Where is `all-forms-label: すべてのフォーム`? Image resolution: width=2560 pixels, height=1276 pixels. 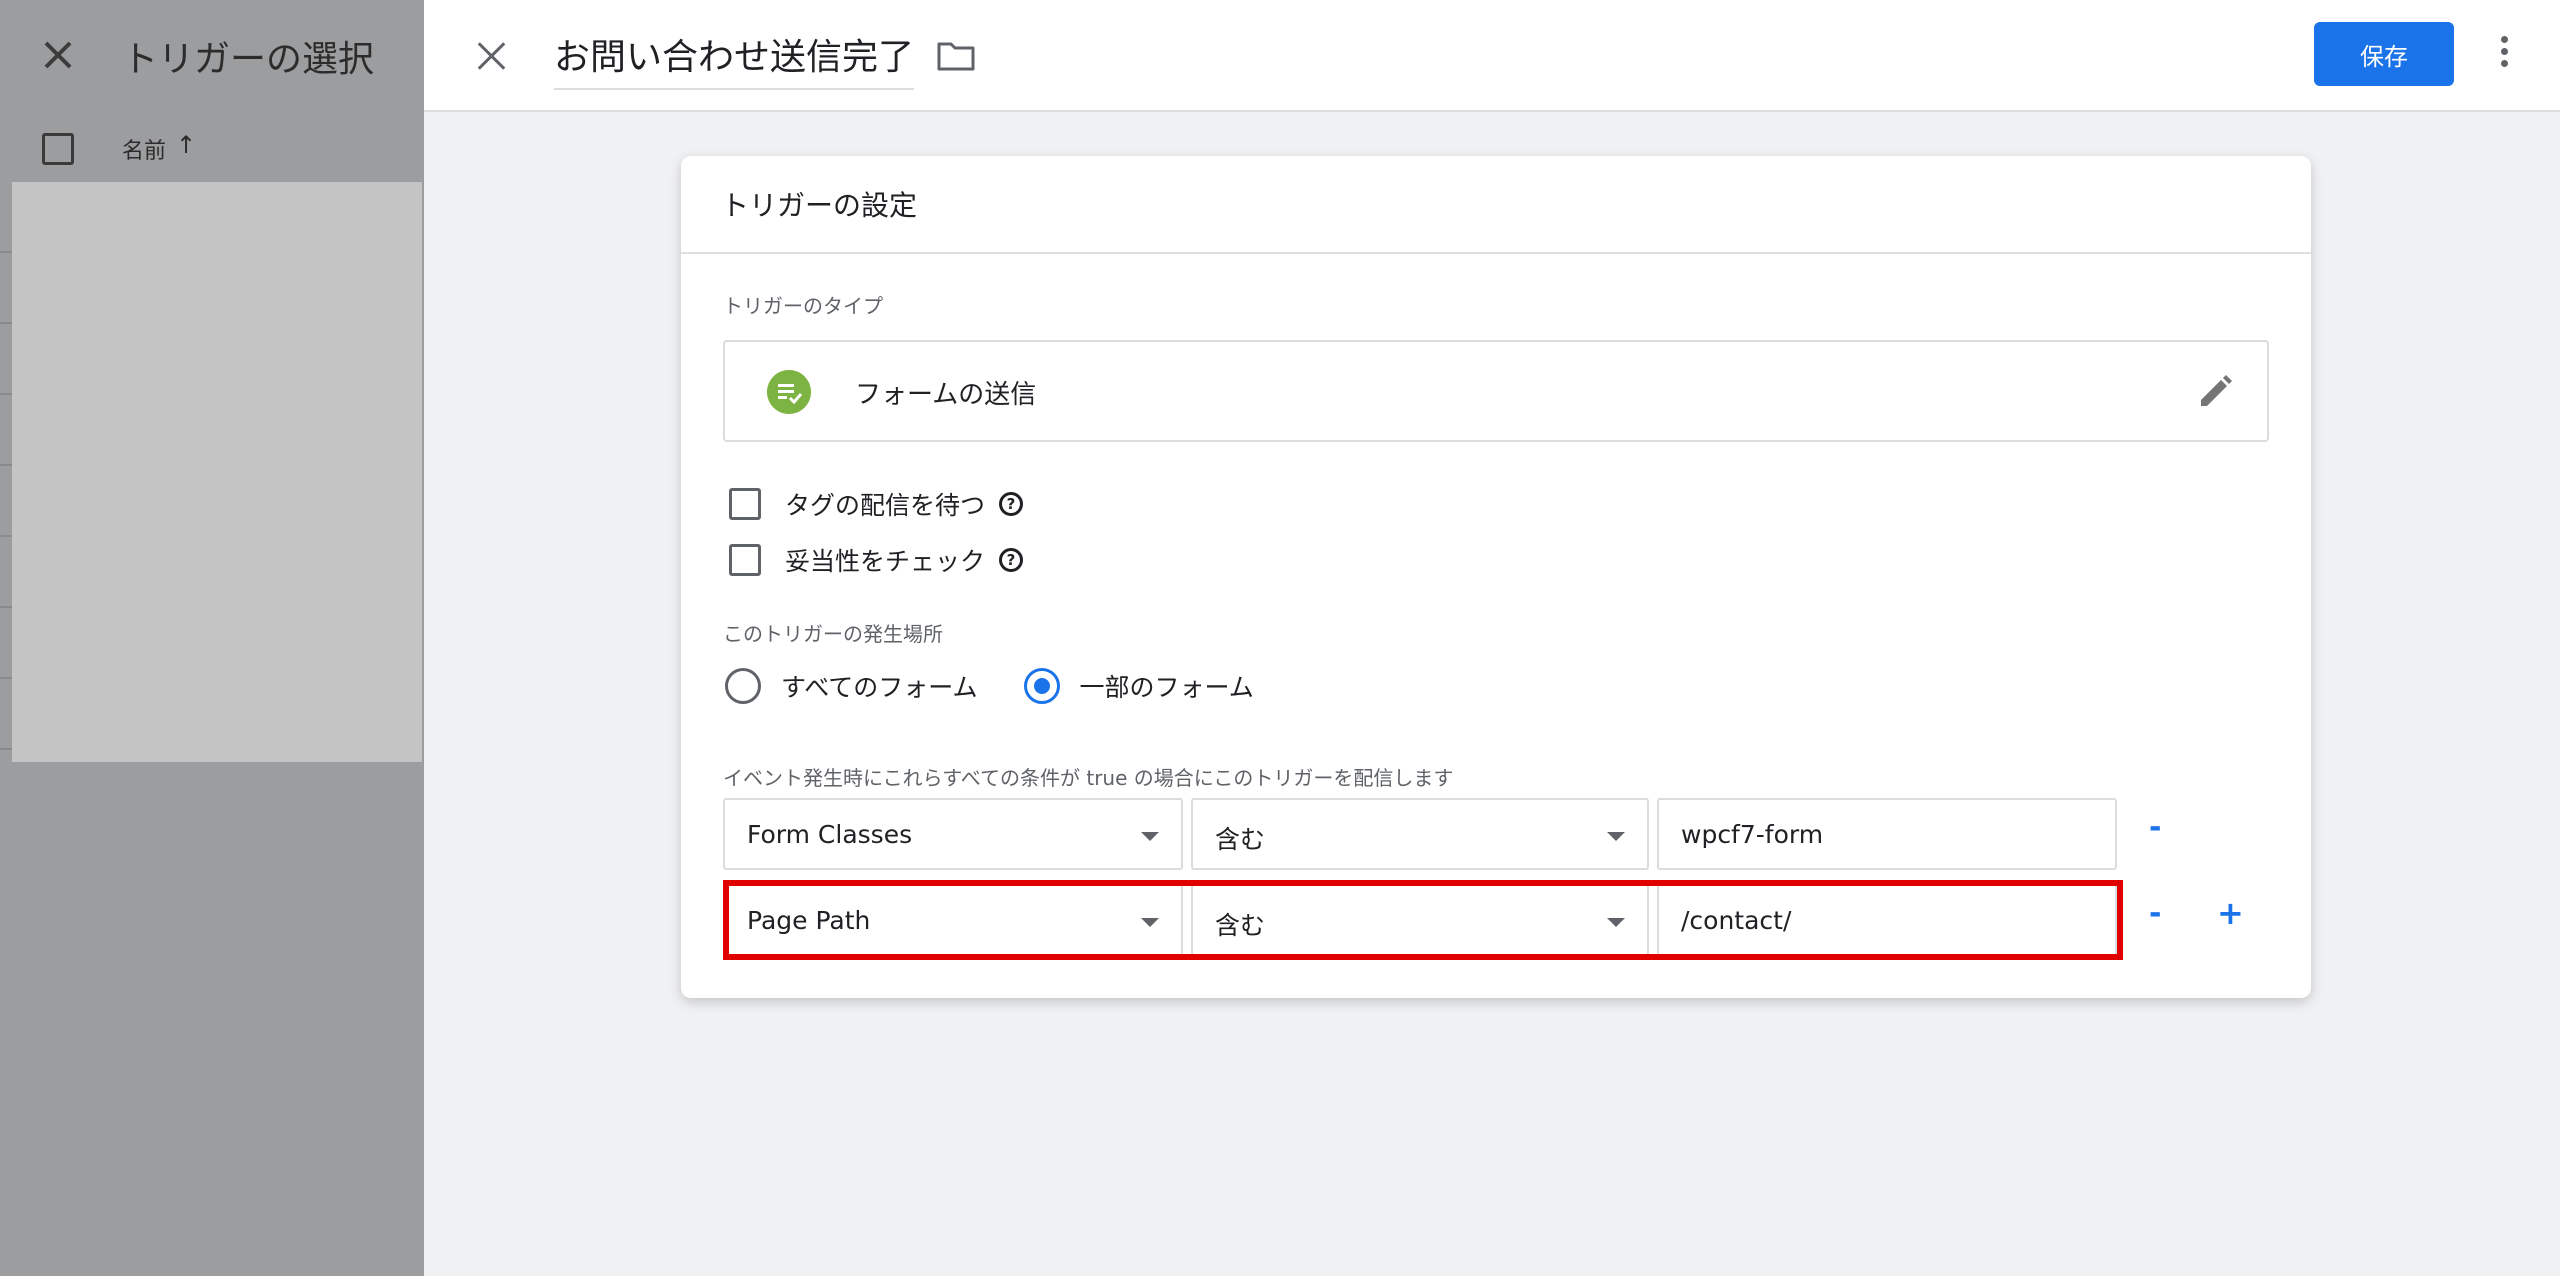
all-forms-label: すべてのフォーム is located at coordinates (879, 686).